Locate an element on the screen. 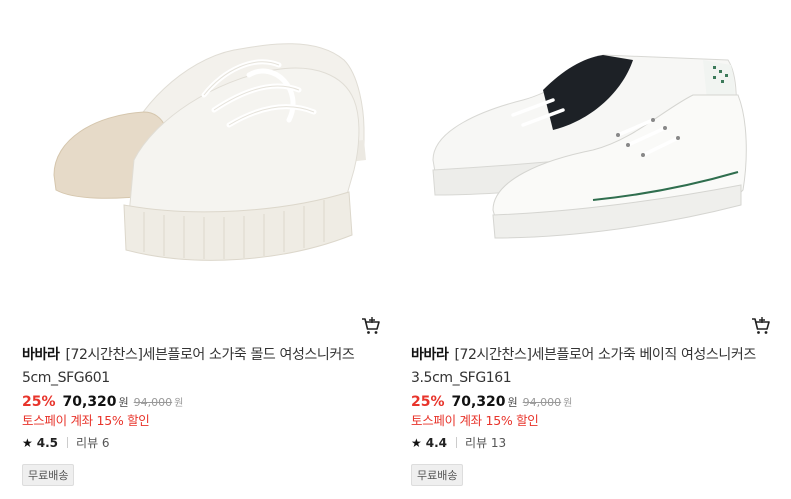 This screenshot has height=499, width=791. product-name: [72시간찬스]세븐플로어 소가죽 몰드 여성스니커즈 5cm_SFG601 is located at coordinates (188, 366).